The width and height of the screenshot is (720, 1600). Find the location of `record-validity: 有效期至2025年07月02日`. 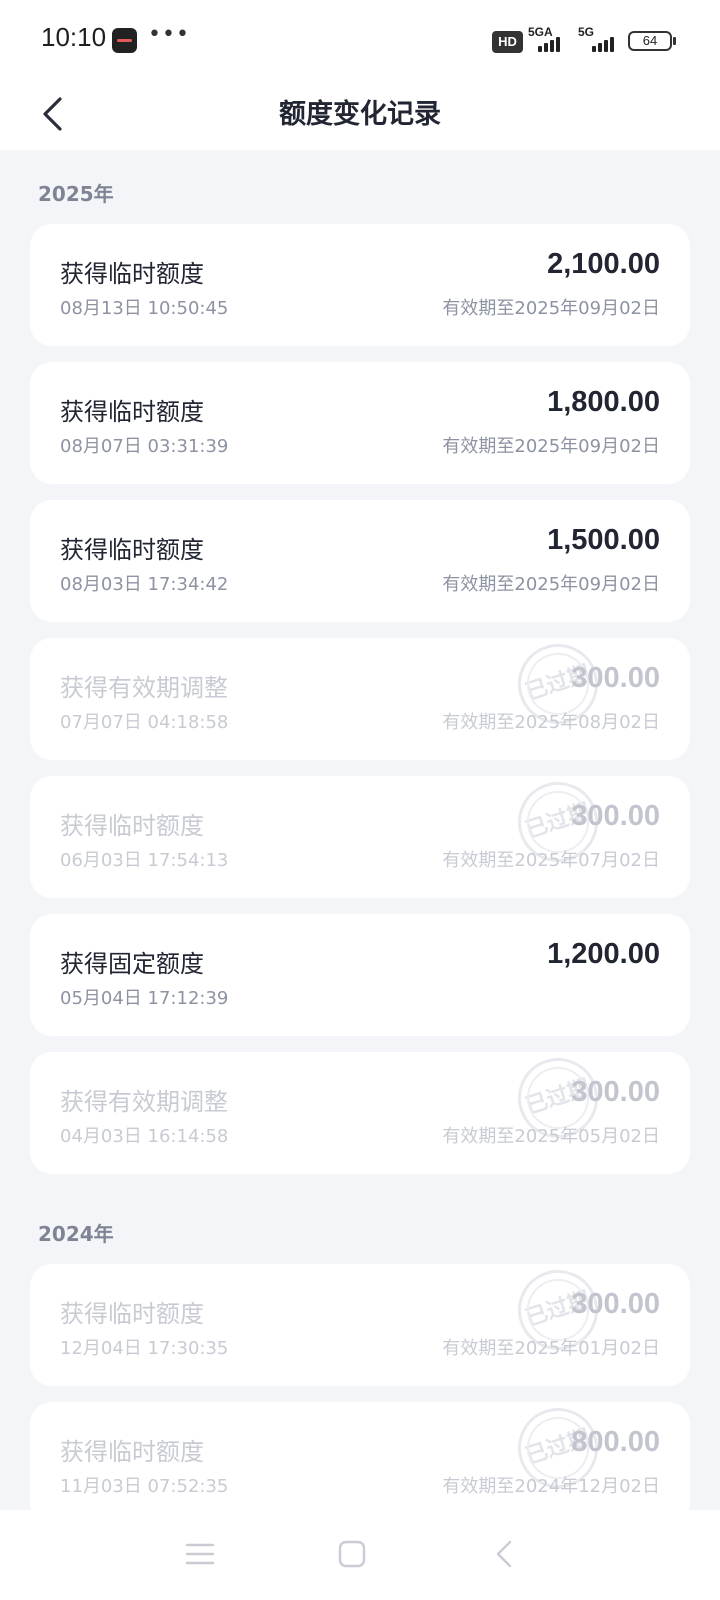

record-validity: 有效期至2025年07月02日 is located at coordinates (551, 860).